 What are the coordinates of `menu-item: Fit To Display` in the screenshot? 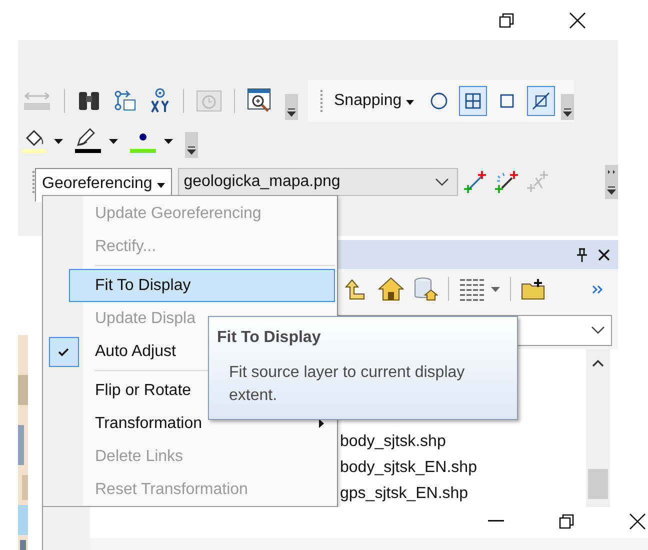 It's located at (202, 285).